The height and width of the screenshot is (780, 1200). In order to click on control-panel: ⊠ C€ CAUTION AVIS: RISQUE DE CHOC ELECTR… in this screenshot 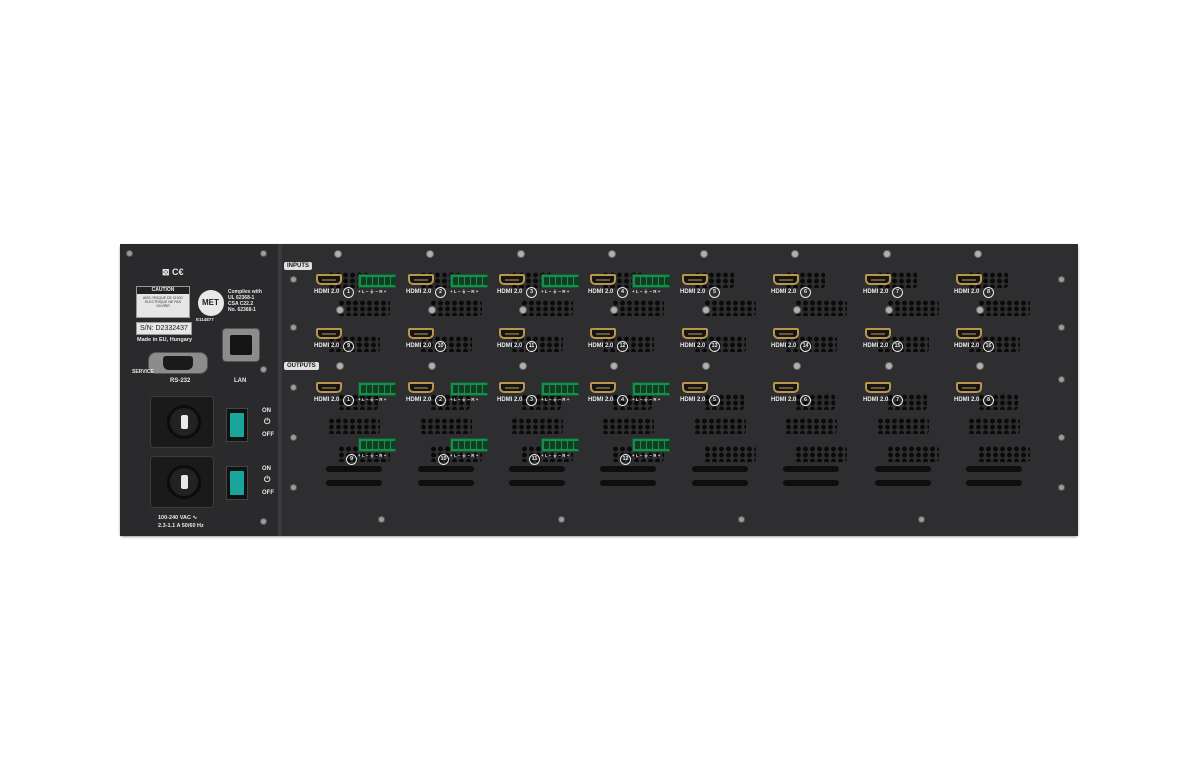, I will do `click(199, 390)`.